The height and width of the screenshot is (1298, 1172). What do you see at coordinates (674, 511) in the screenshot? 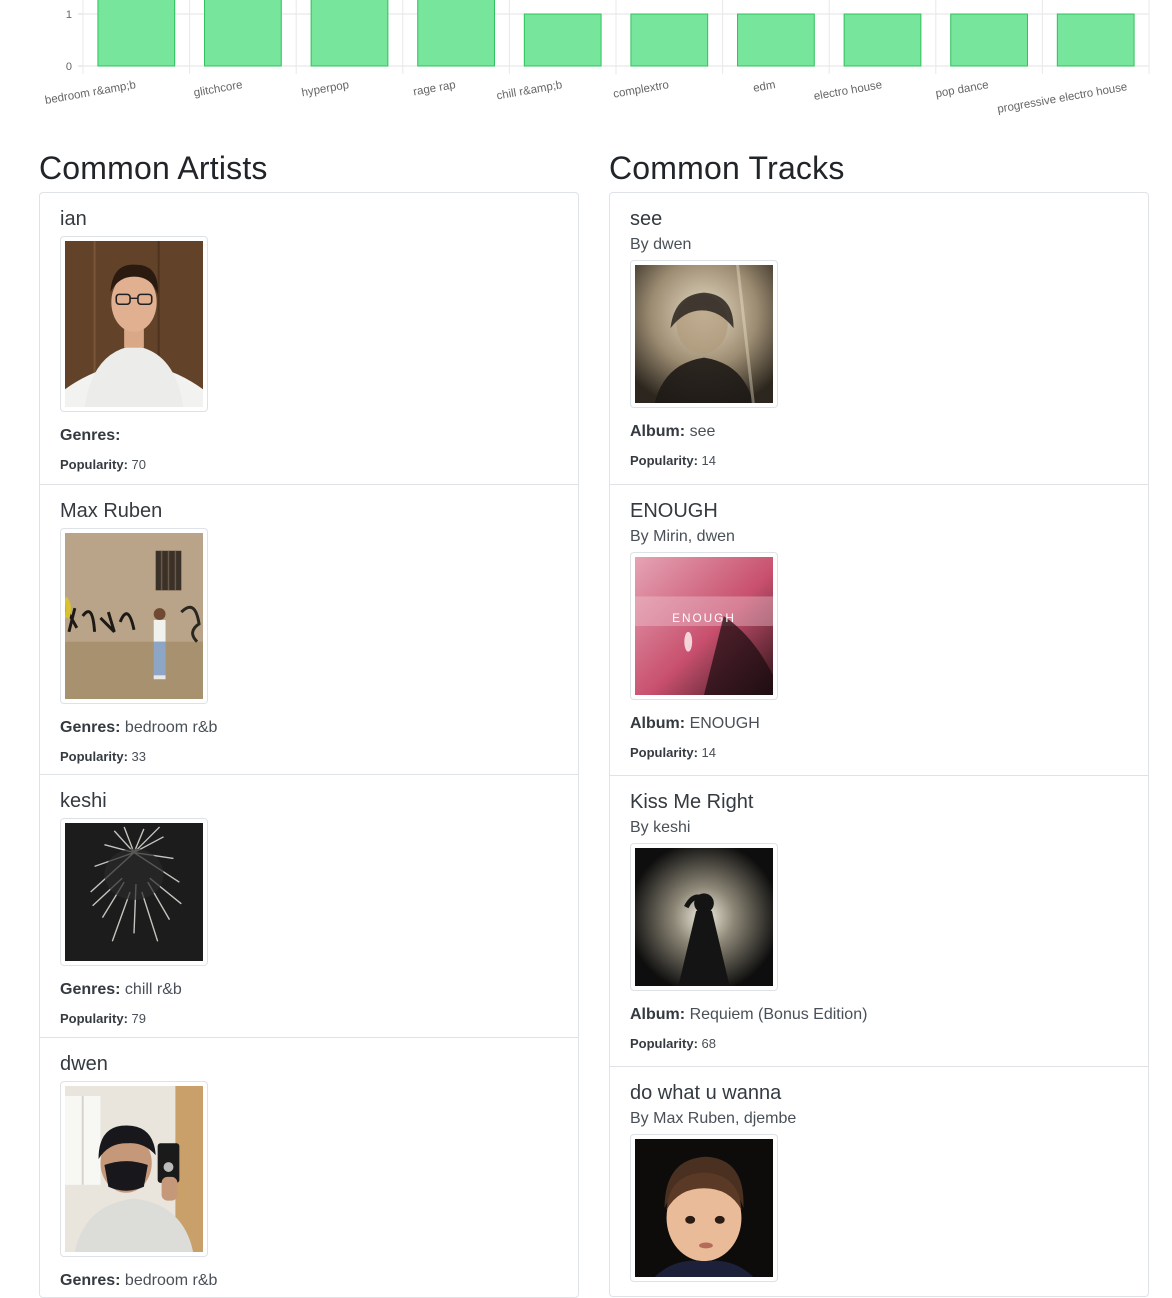
I see `track-name: ENOUGH` at bounding box center [674, 511].